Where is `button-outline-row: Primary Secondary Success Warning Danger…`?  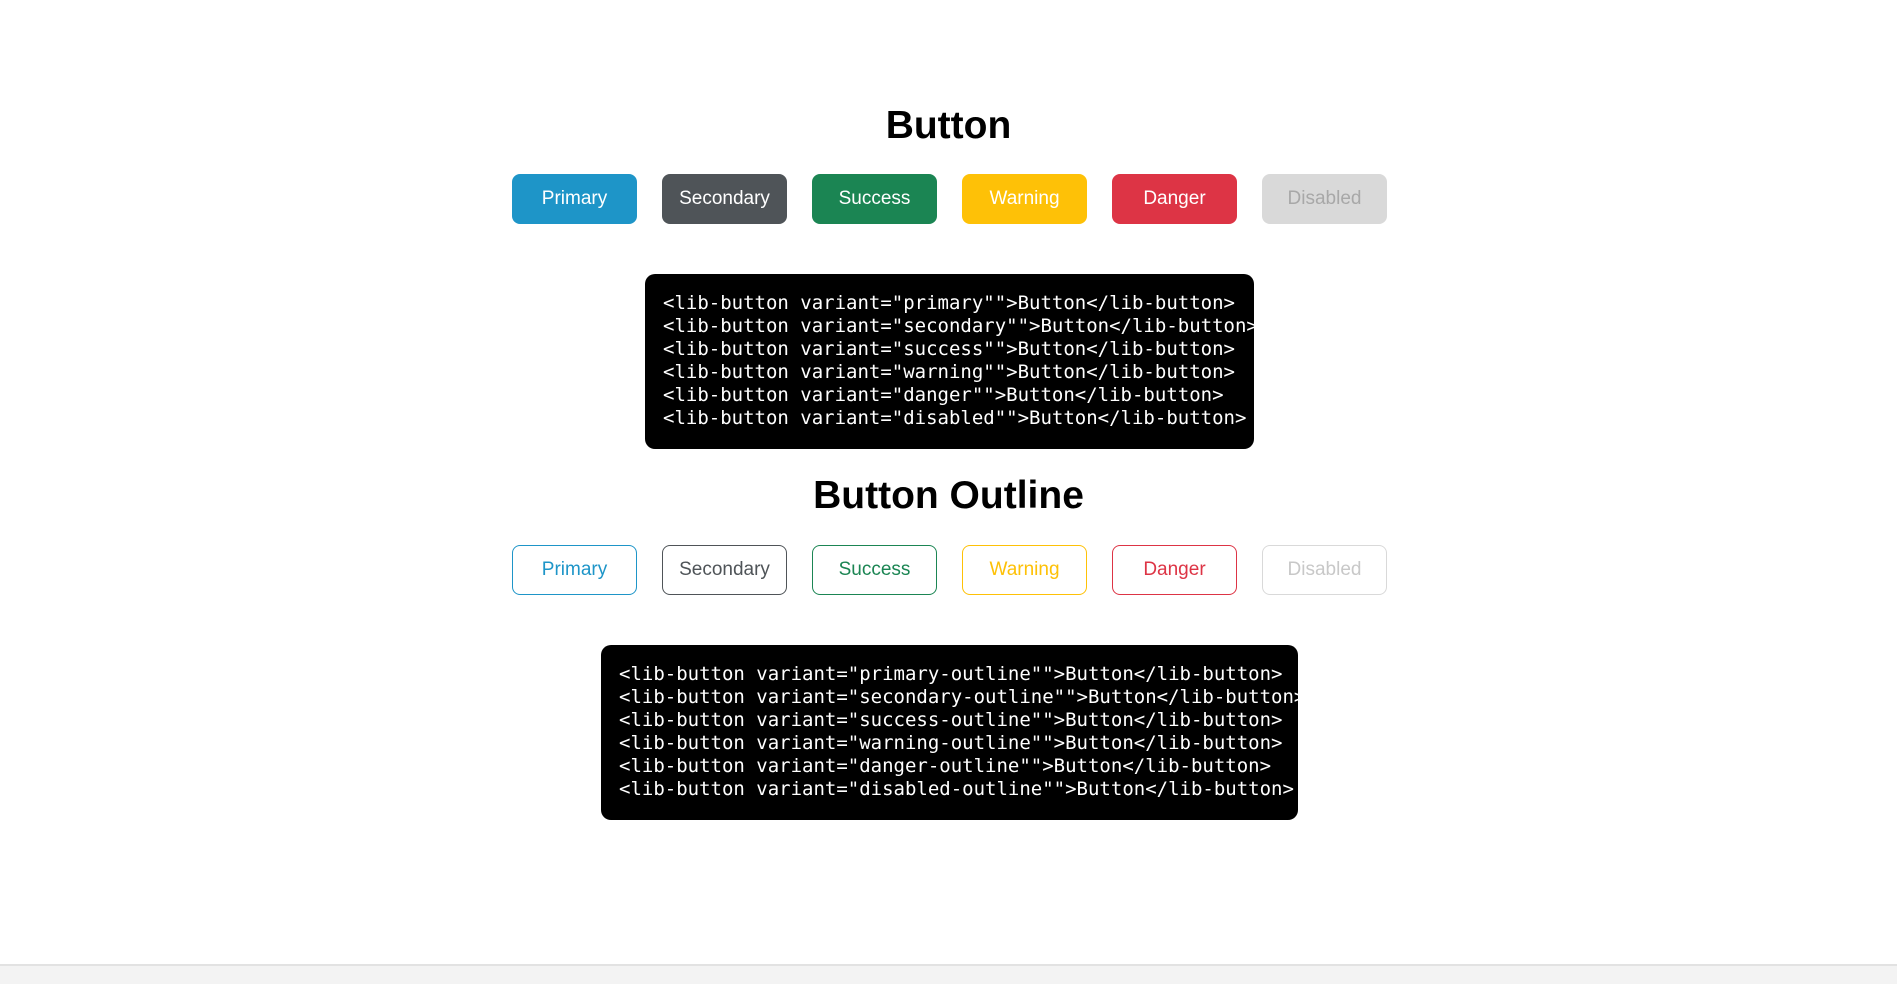 button-outline-row: Primary Secondary Success Warning Danger… is located at coordinates (949, 570).